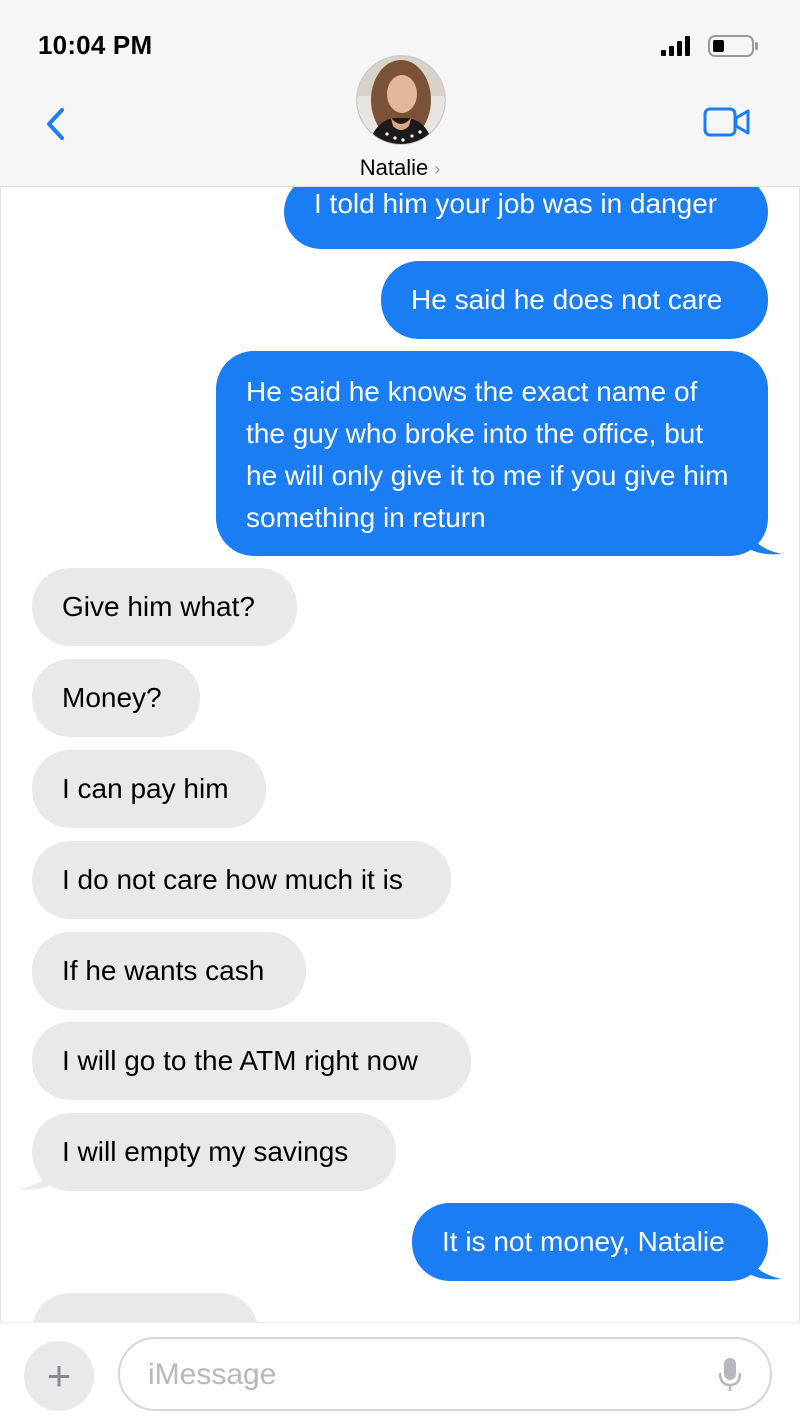 The height and width of the screenshot is (1423, 800). Describe the element at coordinates (418, 1375) in the screenshot. I see `message-input` at that location.